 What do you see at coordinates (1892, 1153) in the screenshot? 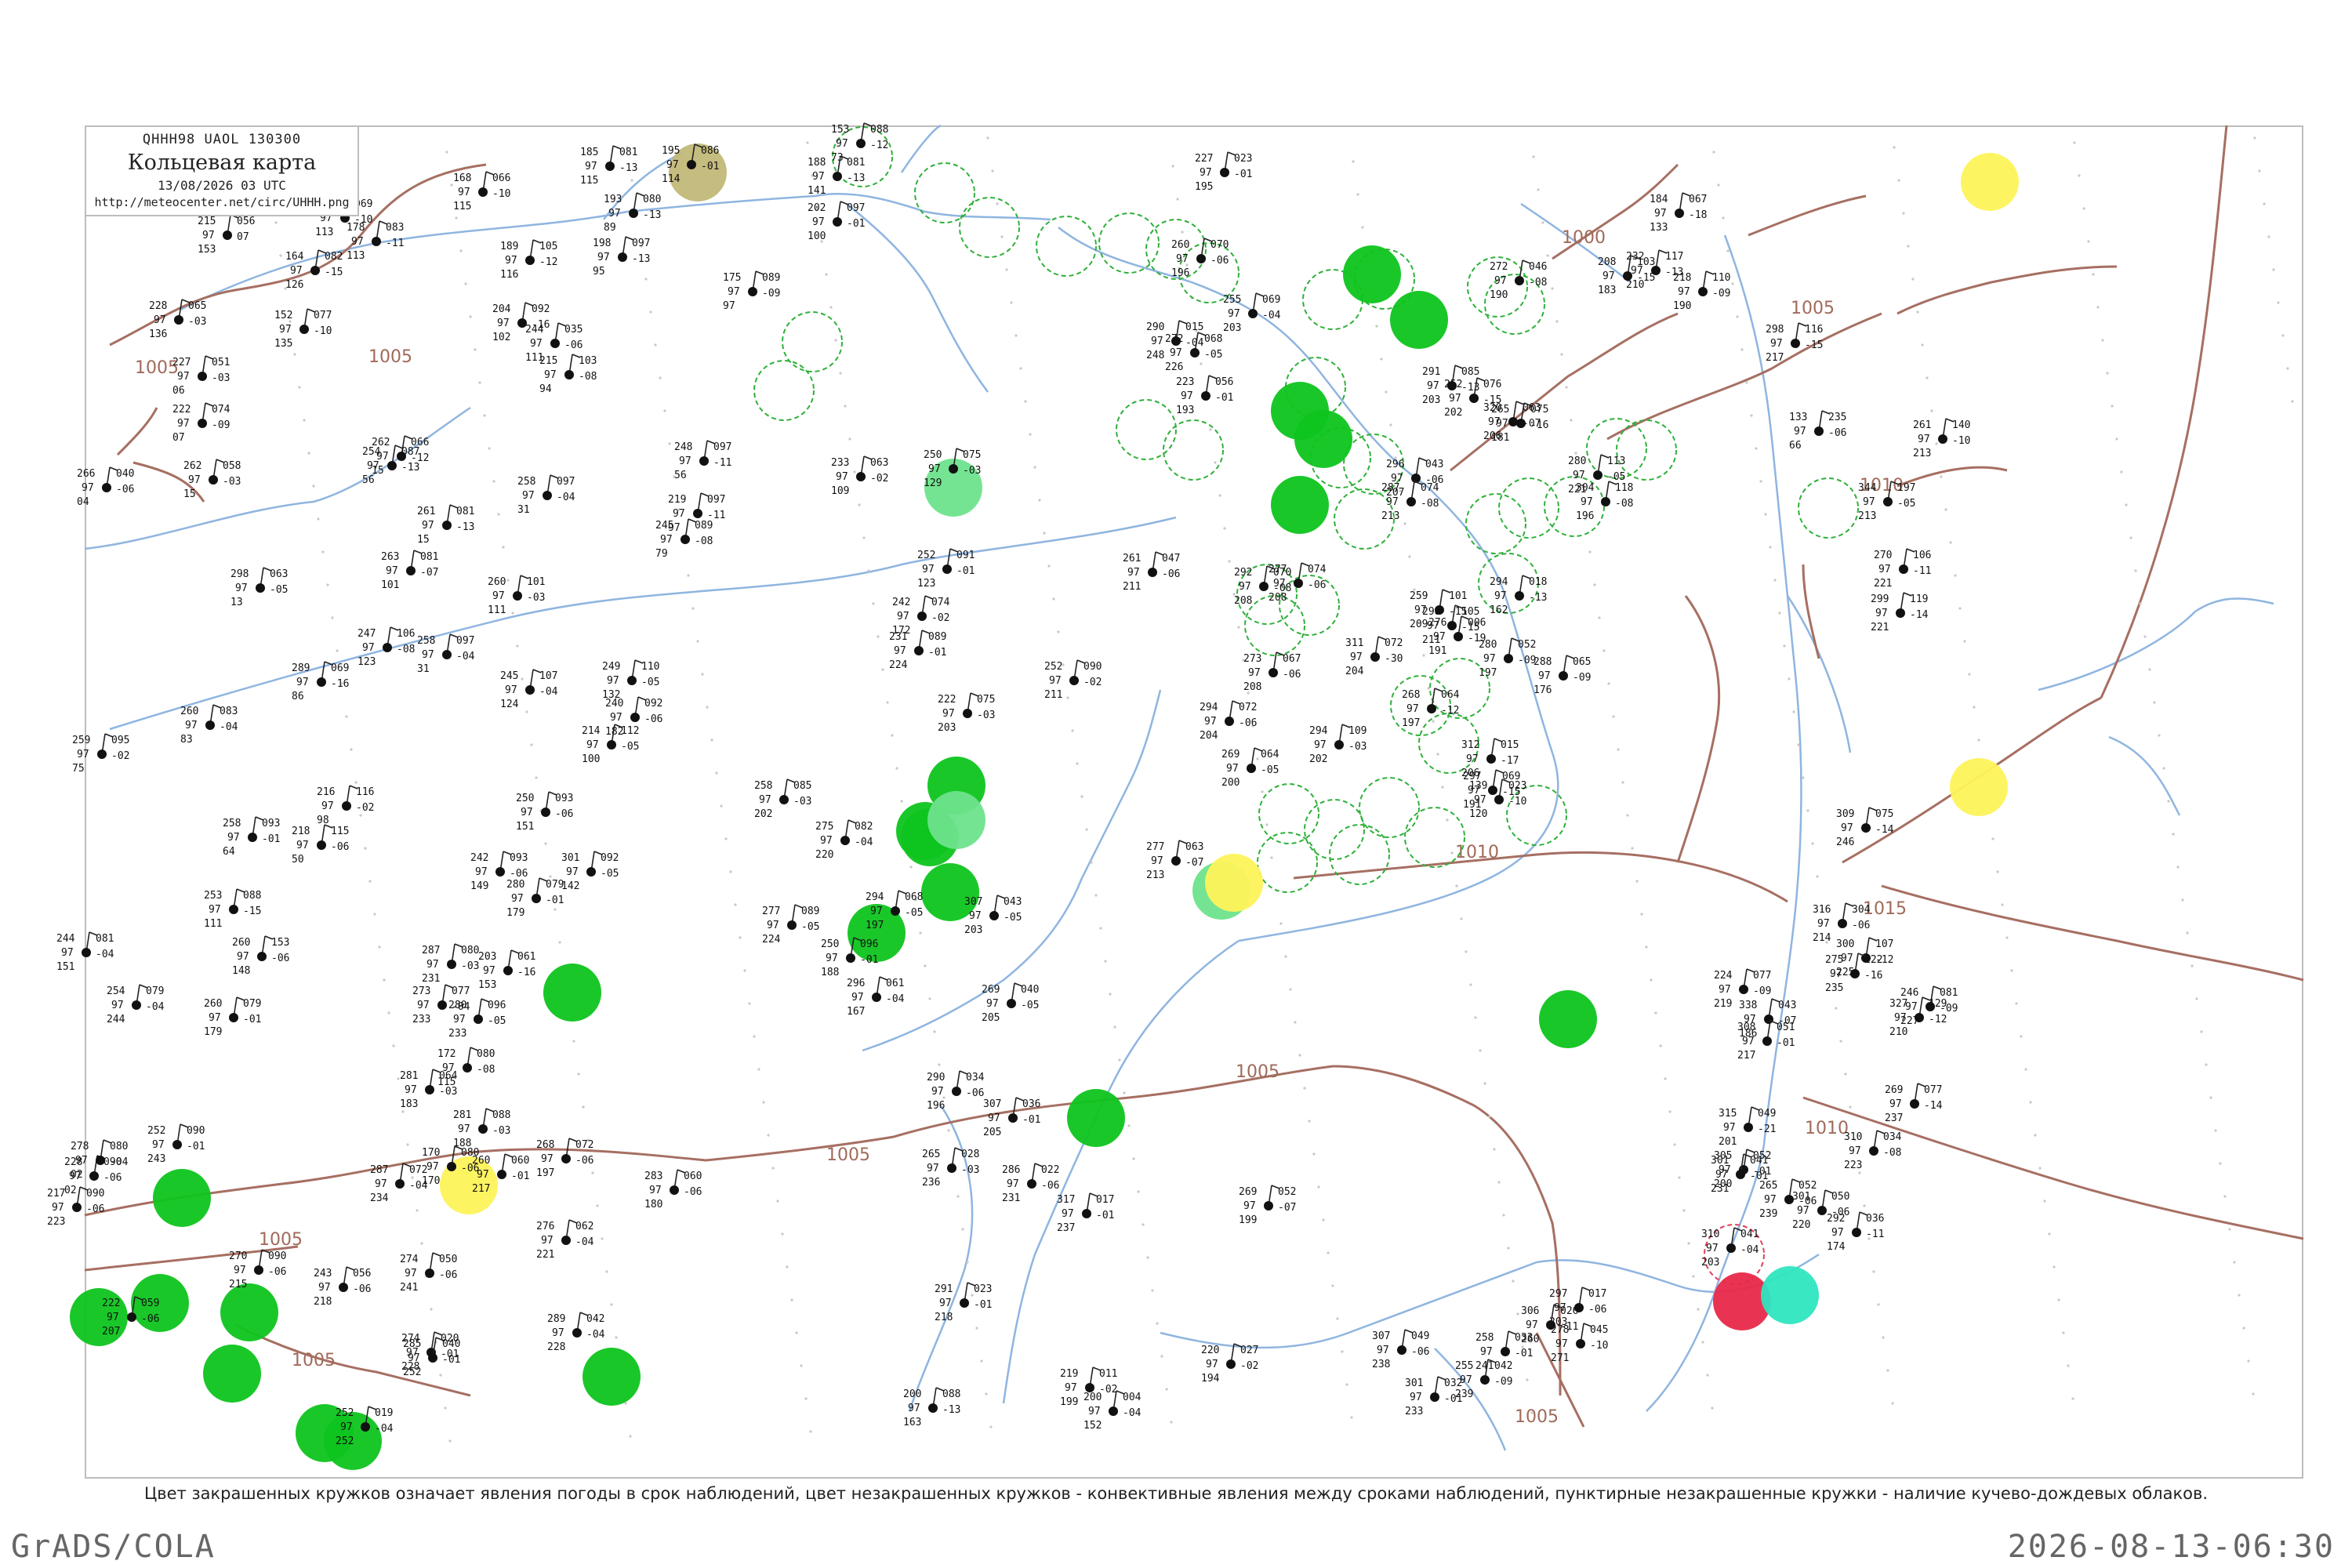
I see `station-tendency: -08` at bounding box center [1892, 1153].